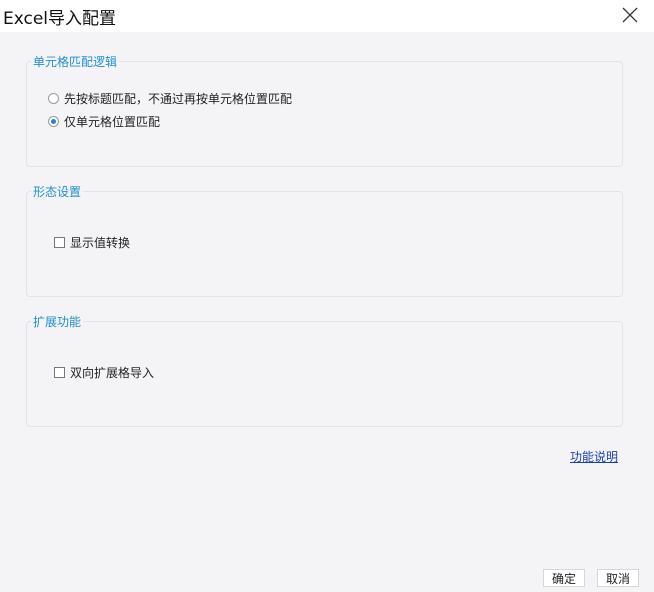  I want to click on title-bar: Excel导入配置, so click(327, 16).